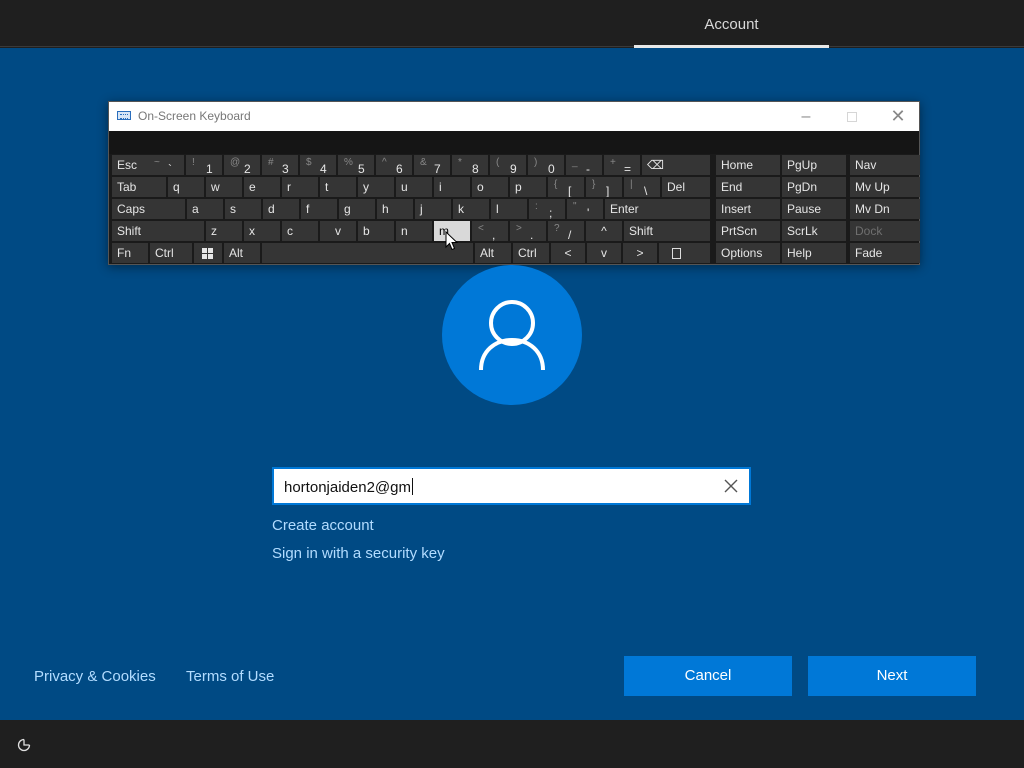  What do you see at coordinates (281, 209) in the screenshot?
I see `key-d: d` at bounding box center [281, 209].